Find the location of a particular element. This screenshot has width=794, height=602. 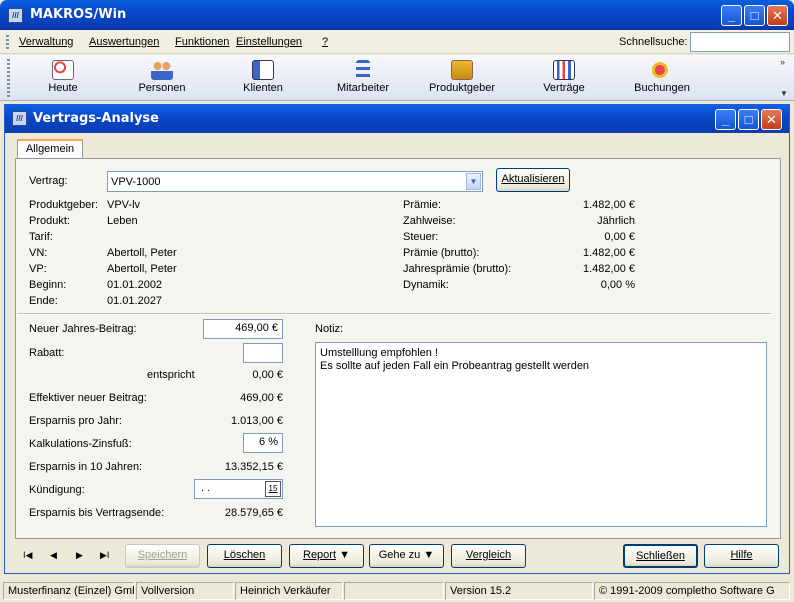

chevron-down-icon: ▼ is located at coordinates (473, 181).